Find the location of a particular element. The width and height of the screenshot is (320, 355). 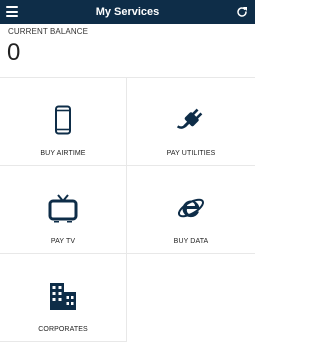

page-title: My Services is located at coordinates (127, 12).